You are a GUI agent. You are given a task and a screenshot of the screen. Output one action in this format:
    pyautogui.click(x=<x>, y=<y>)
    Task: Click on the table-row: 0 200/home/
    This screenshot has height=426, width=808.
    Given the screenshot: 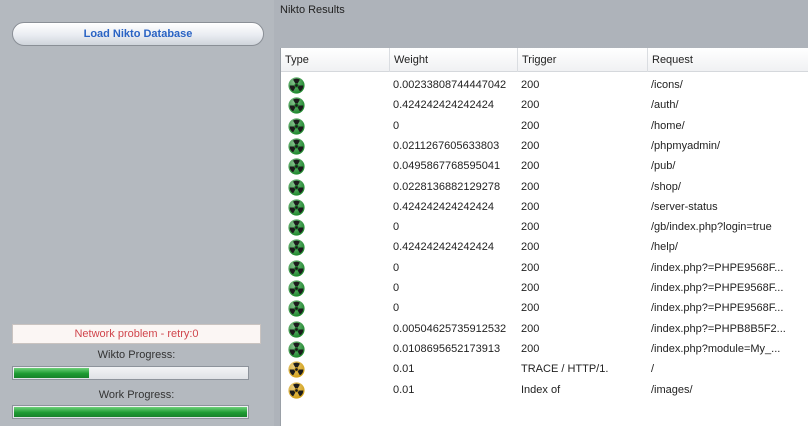 What is the action you would take?
    pyautogui.click(x=544, y=126)
    